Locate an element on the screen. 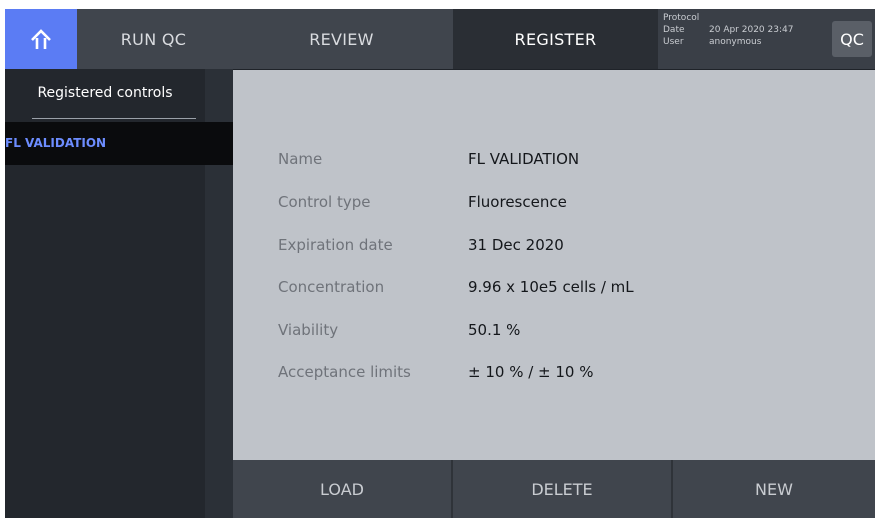  name-value: FL VALIDATION is located at coordinates (524, 159).